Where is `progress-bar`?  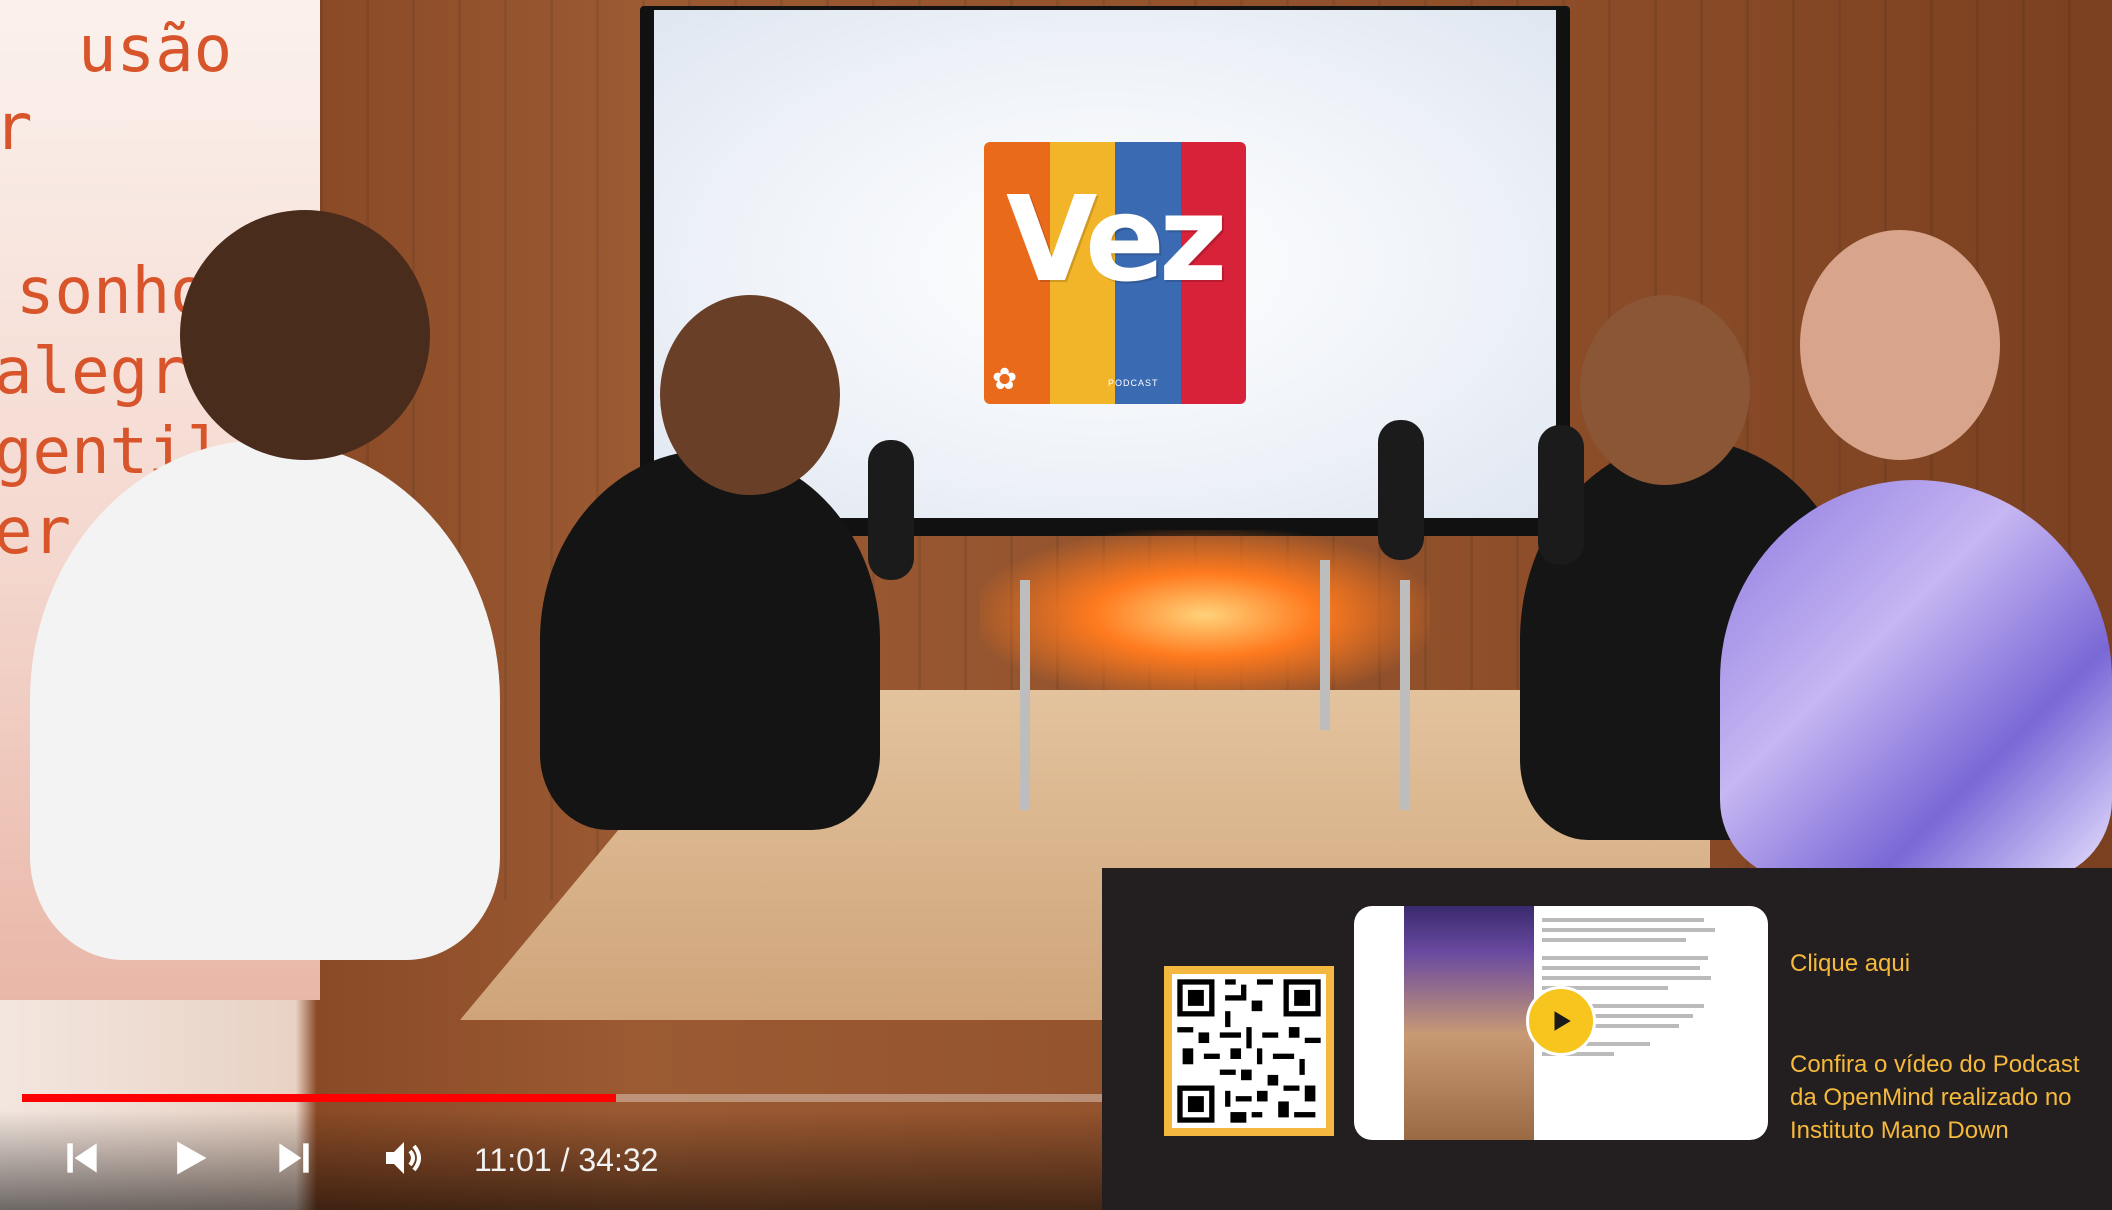 progress-bar is located at coordinates (562, 1098).